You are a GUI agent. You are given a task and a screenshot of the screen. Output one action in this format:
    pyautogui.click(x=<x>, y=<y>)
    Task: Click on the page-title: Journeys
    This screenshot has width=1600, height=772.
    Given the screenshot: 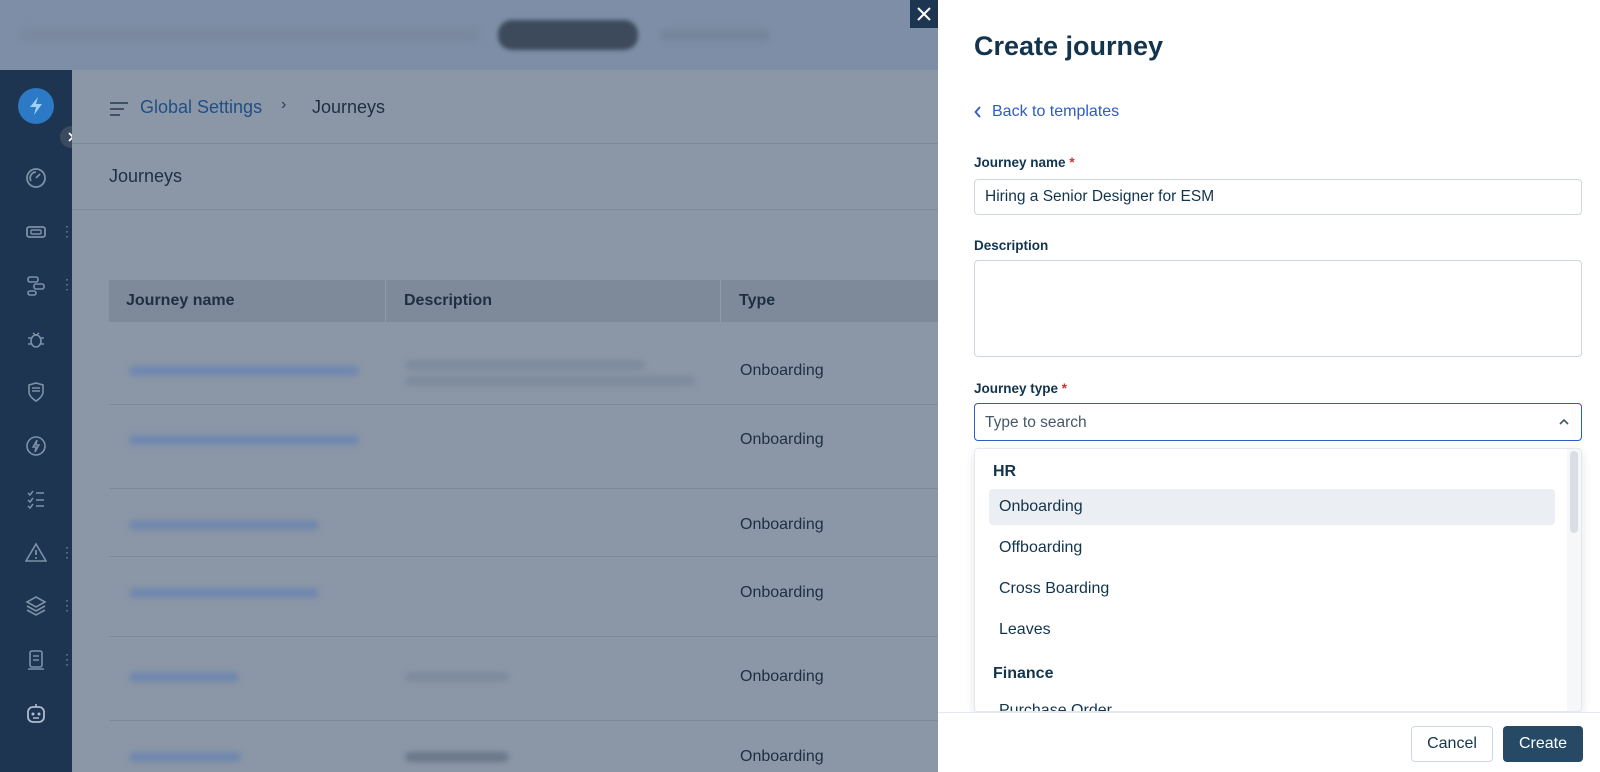 What is the action you would take?
    pyautogui.click(x=146, y=176)
    